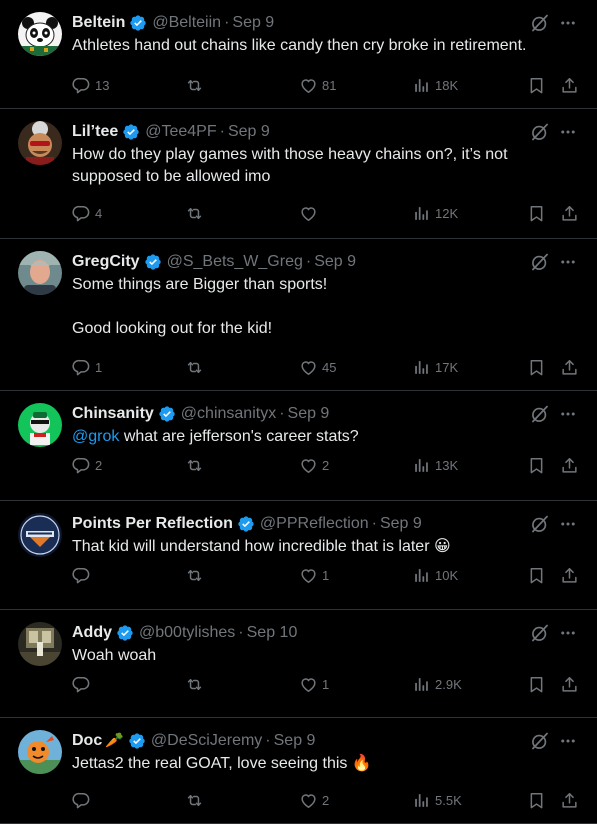 This screenshot has height=824, width=597. What do you see at coordinates (95, 436) in the screenshot?
I see `mention-link: @grok` at bounding box center [95, 436].